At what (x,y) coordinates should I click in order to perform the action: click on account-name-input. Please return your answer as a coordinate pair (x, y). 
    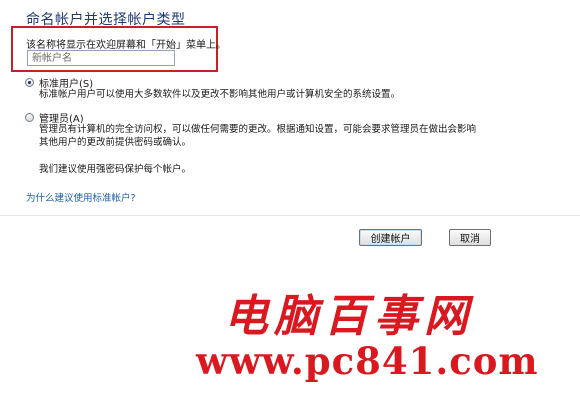
    Looking at the image, I should click on (101, 58).